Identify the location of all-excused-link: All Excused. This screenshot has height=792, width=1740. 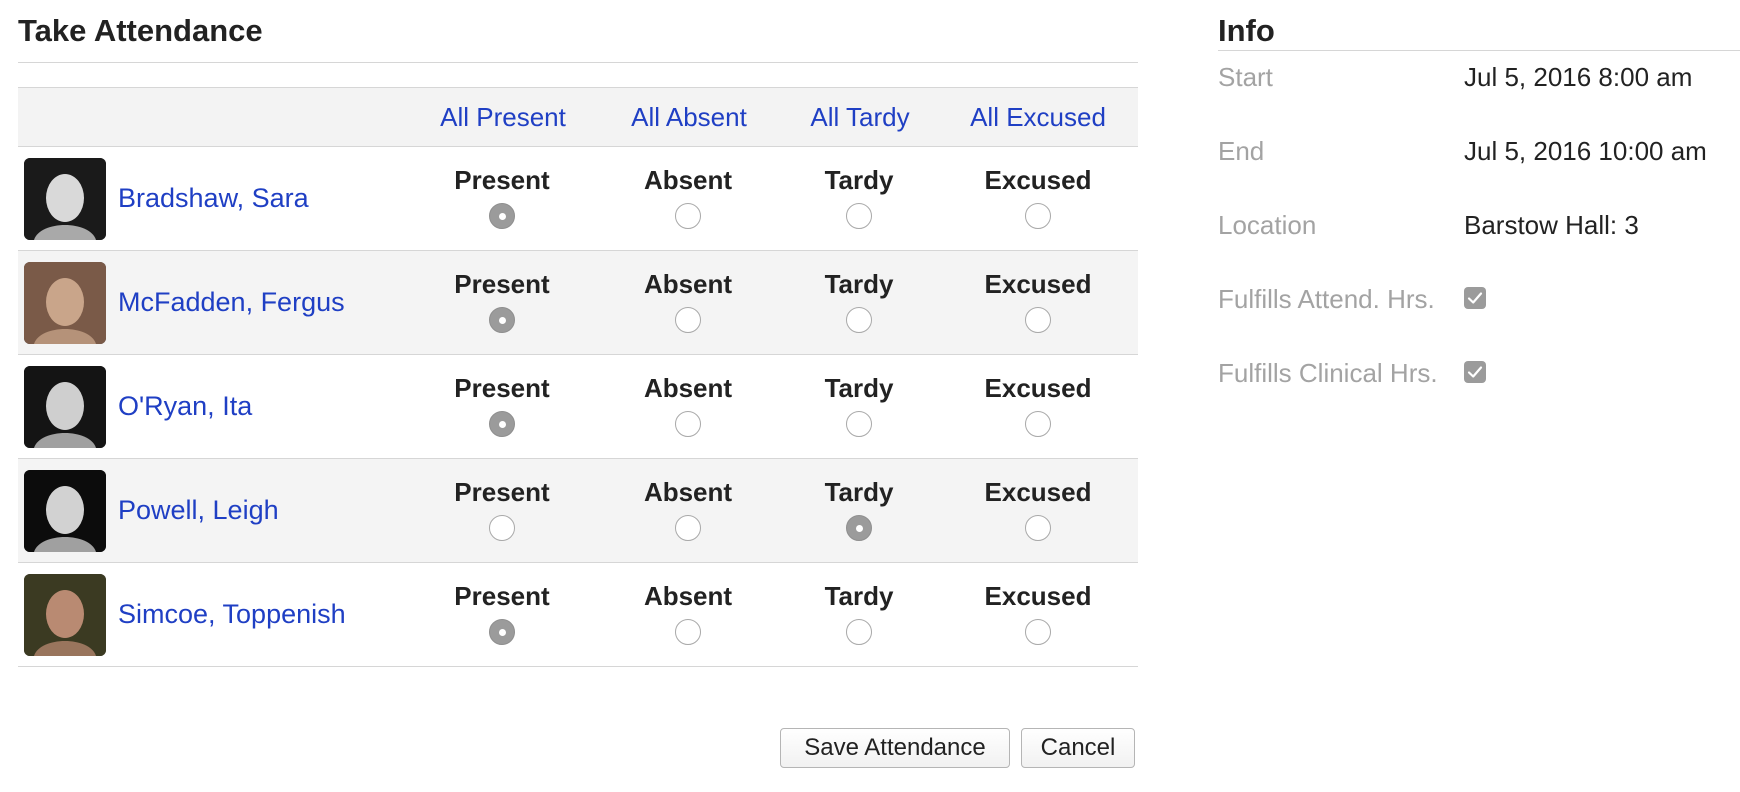
(1038, 117).